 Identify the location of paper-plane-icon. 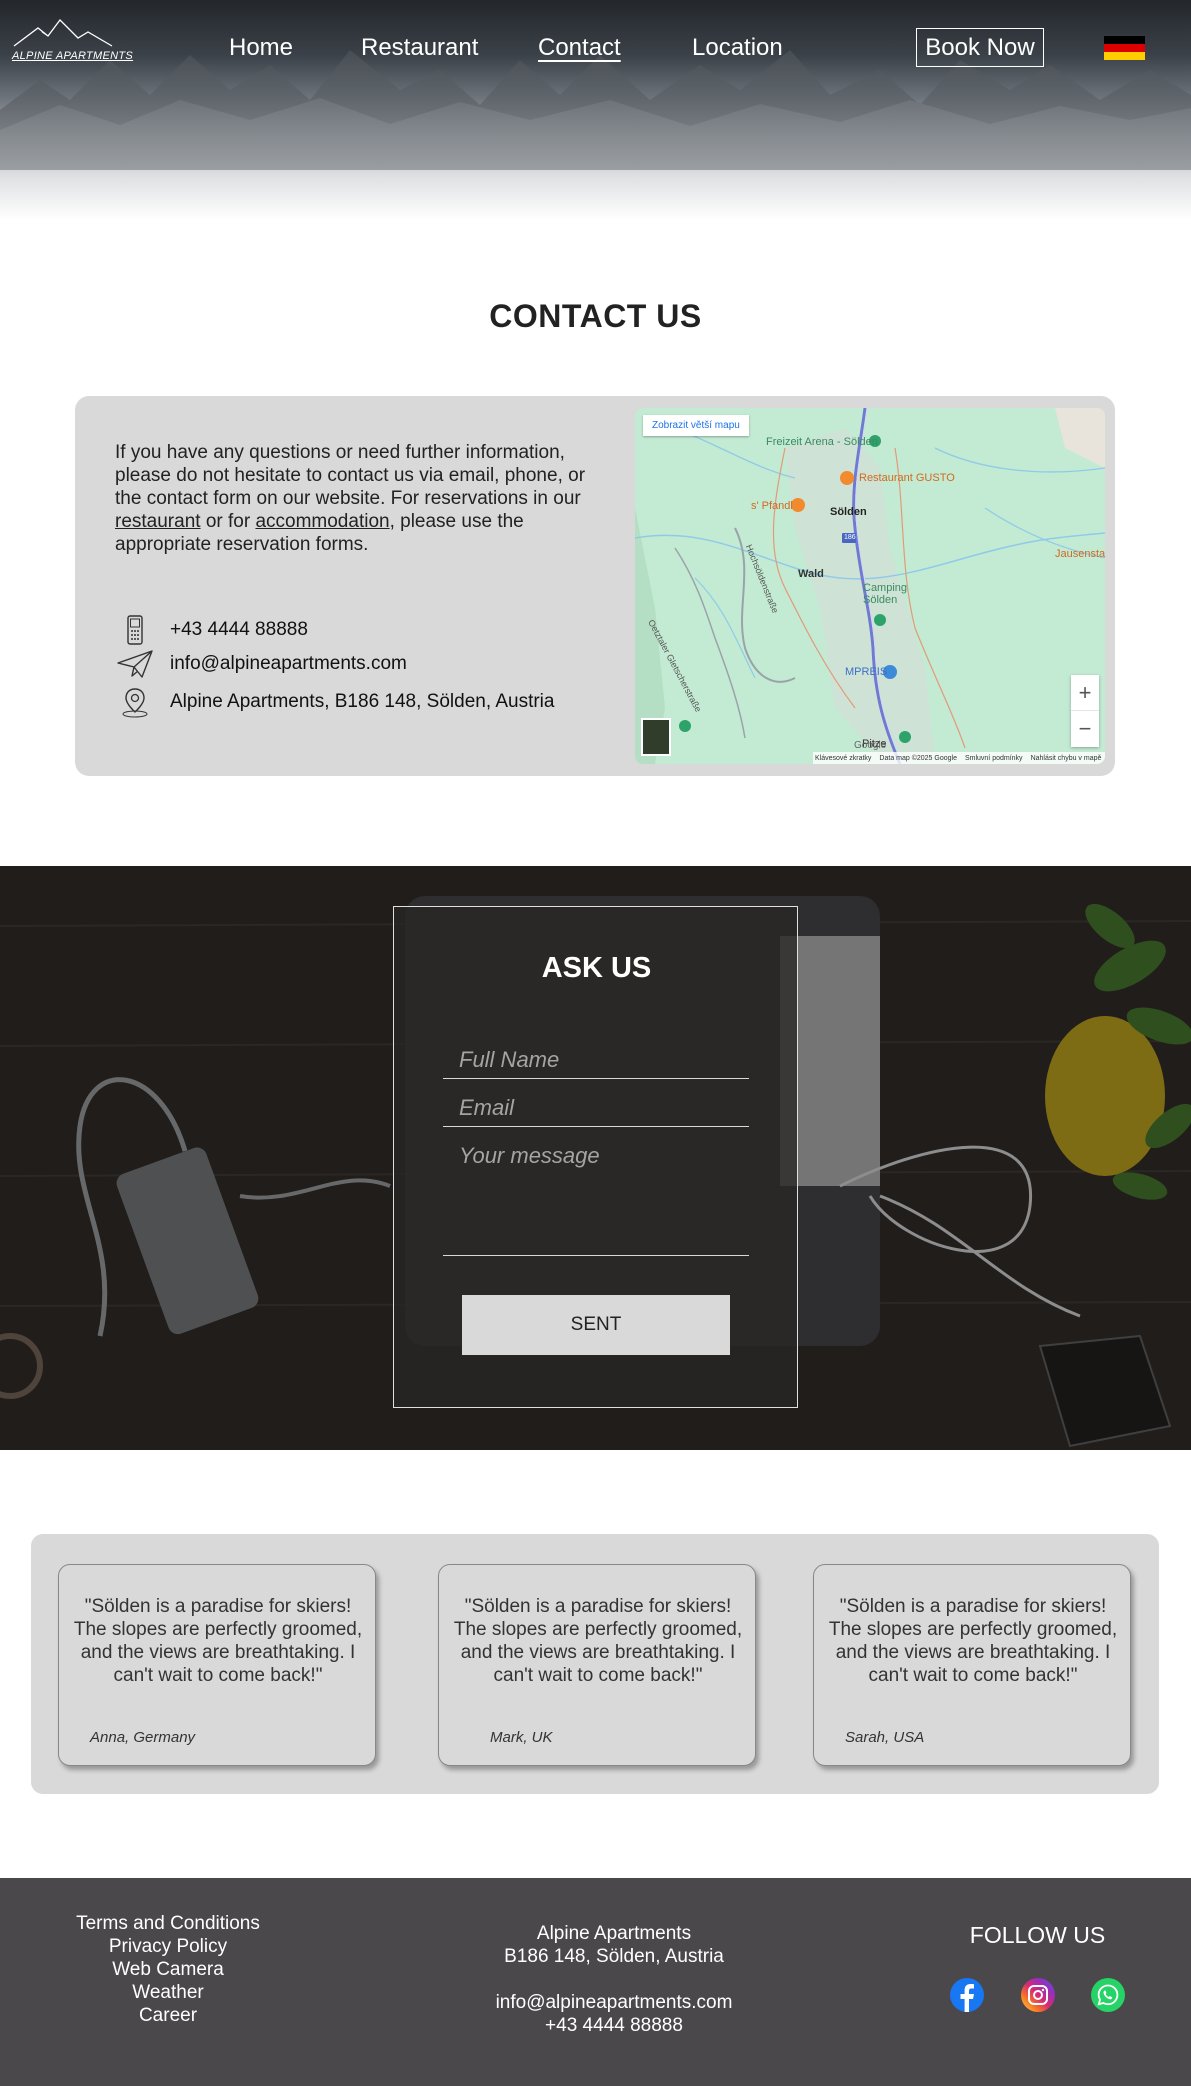
(135, 664).